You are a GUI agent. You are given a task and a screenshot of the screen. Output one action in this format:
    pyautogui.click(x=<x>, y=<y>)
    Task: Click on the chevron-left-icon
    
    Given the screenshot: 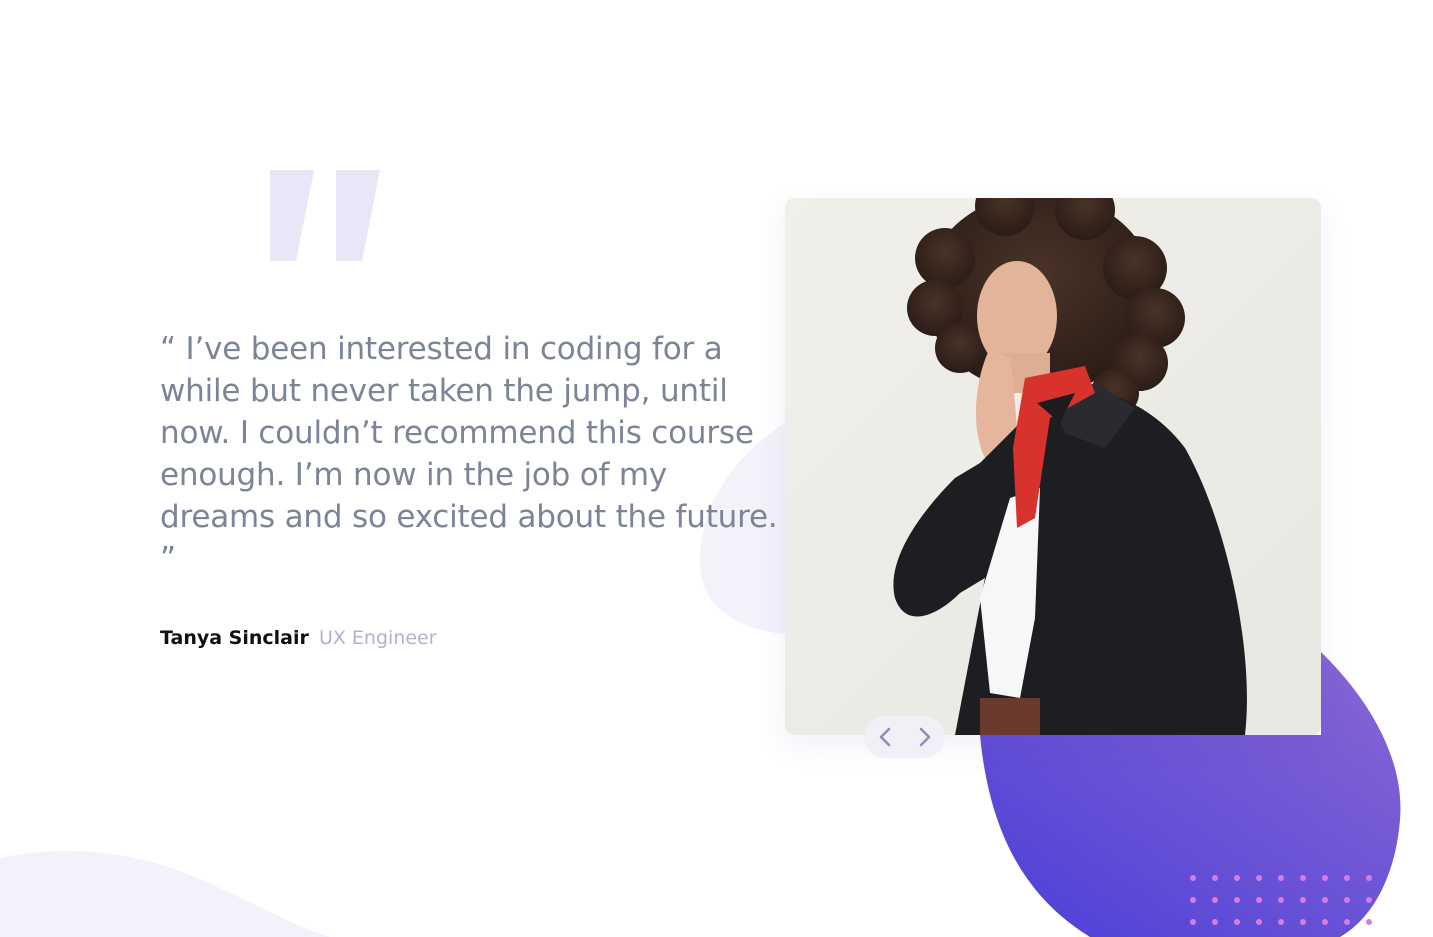 What is the action you would take?
    pyautogui.click(x=884, y=737)
    